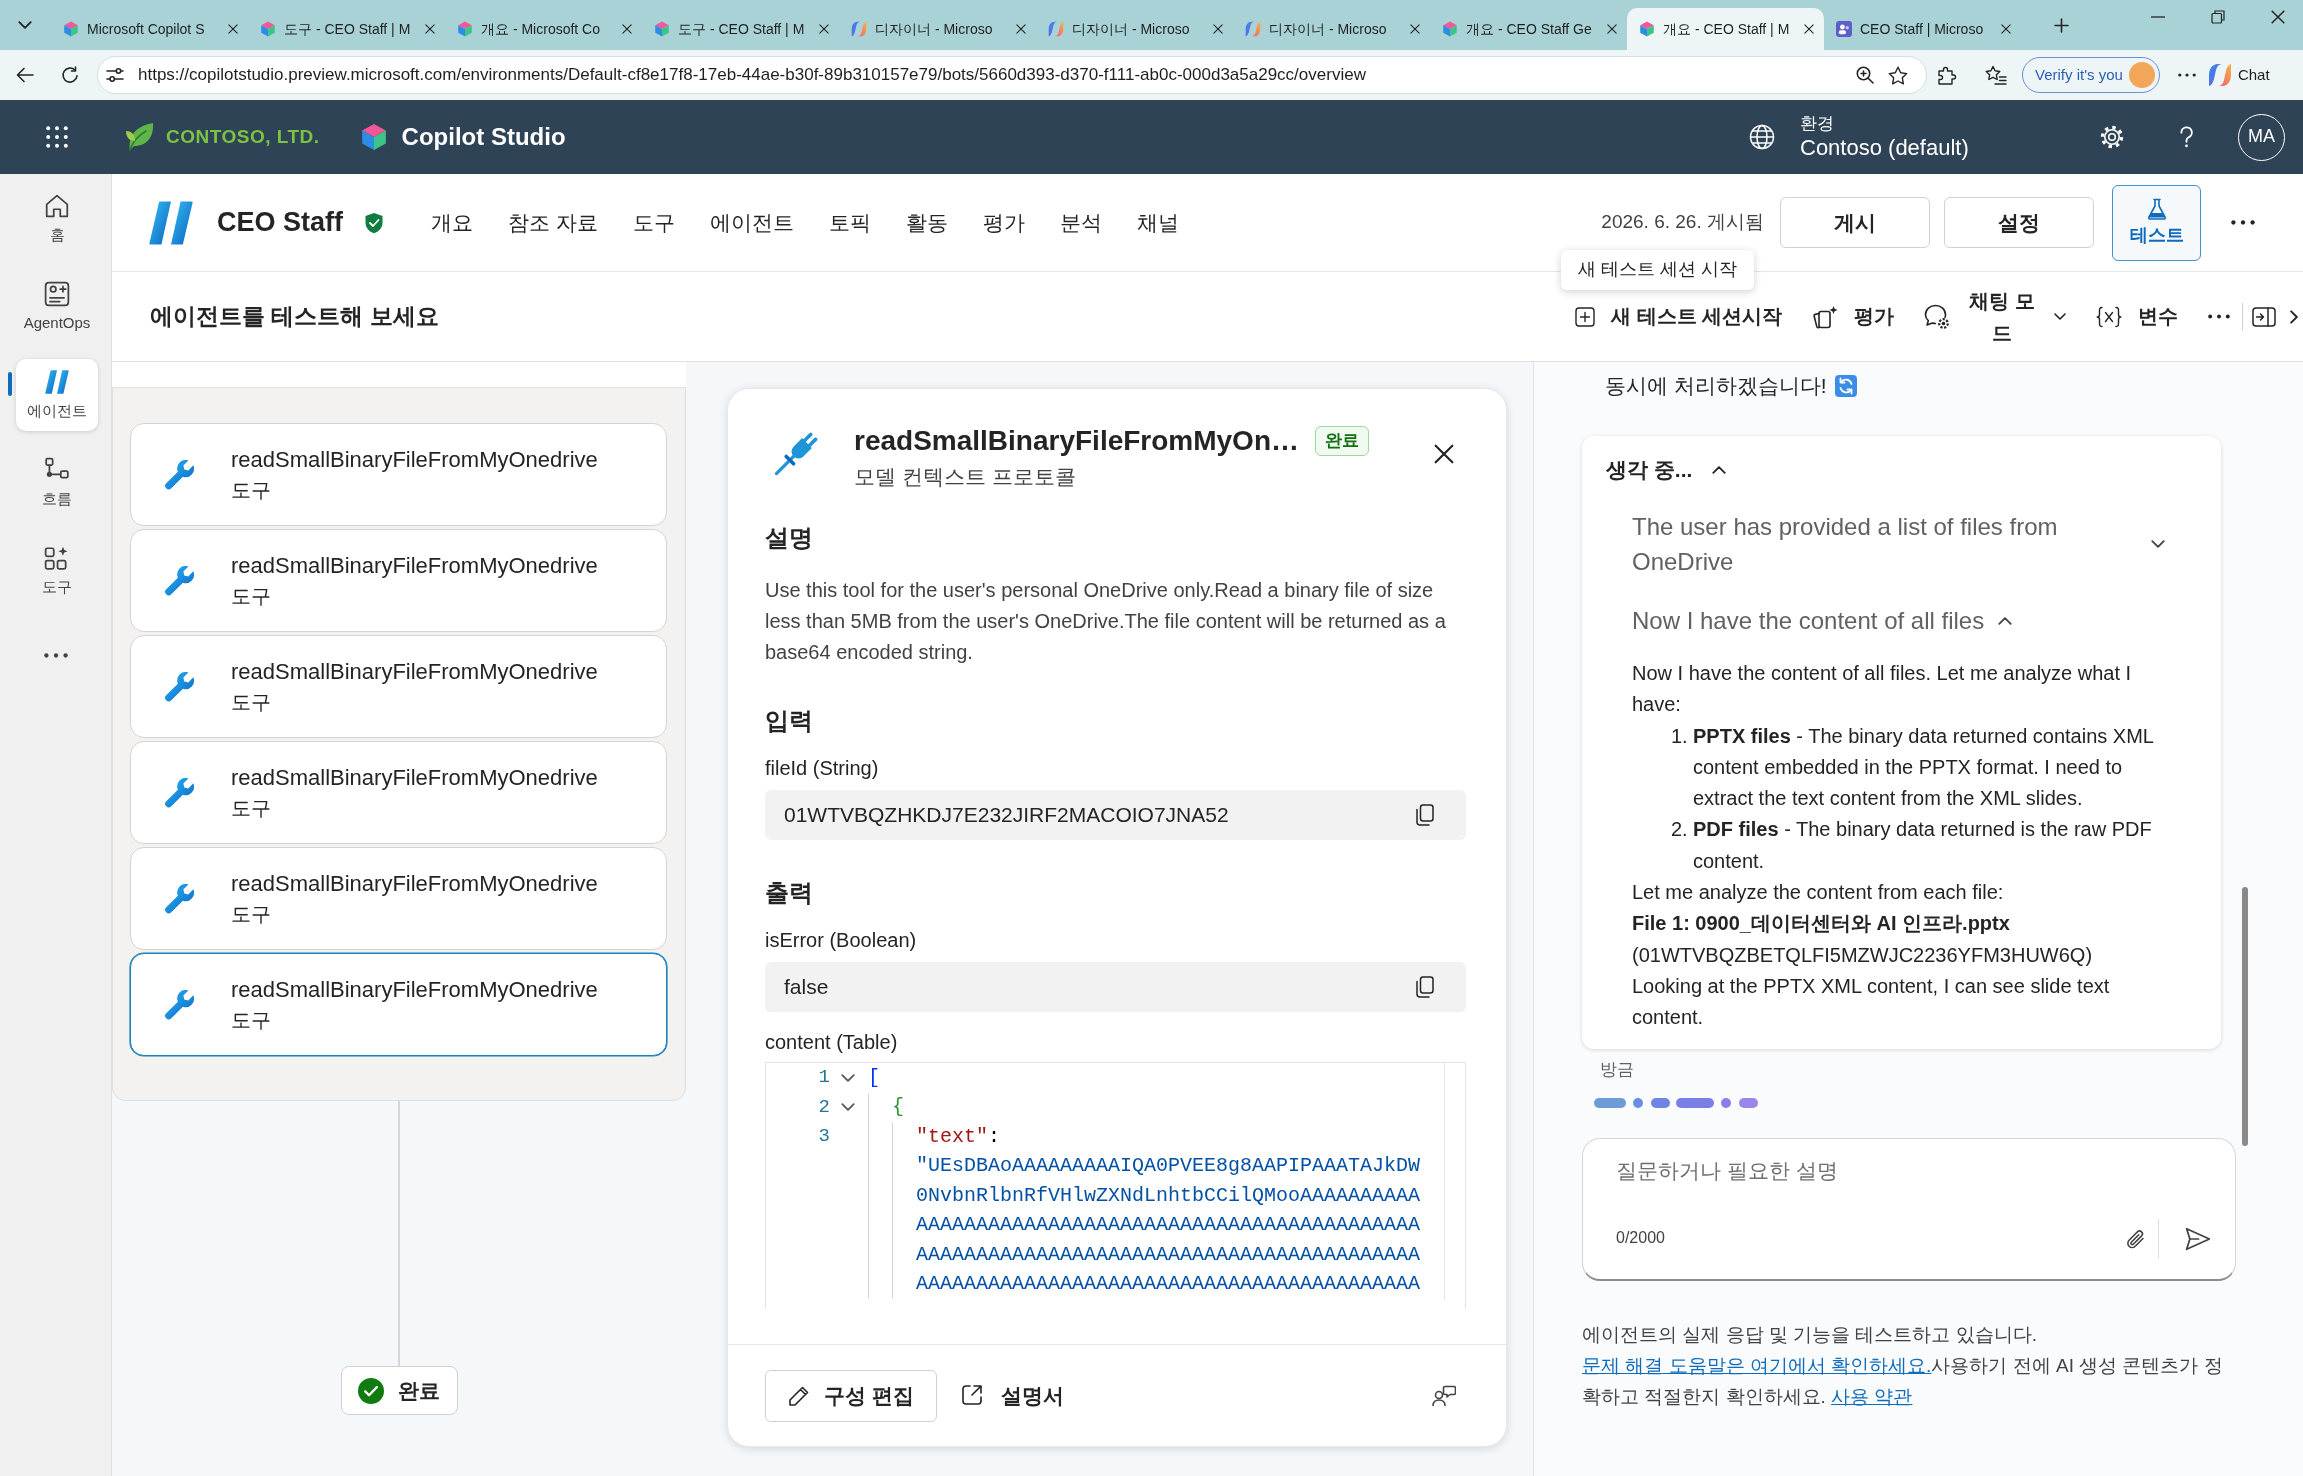  I want to click on section-heading: 출력, so click(789, 893).